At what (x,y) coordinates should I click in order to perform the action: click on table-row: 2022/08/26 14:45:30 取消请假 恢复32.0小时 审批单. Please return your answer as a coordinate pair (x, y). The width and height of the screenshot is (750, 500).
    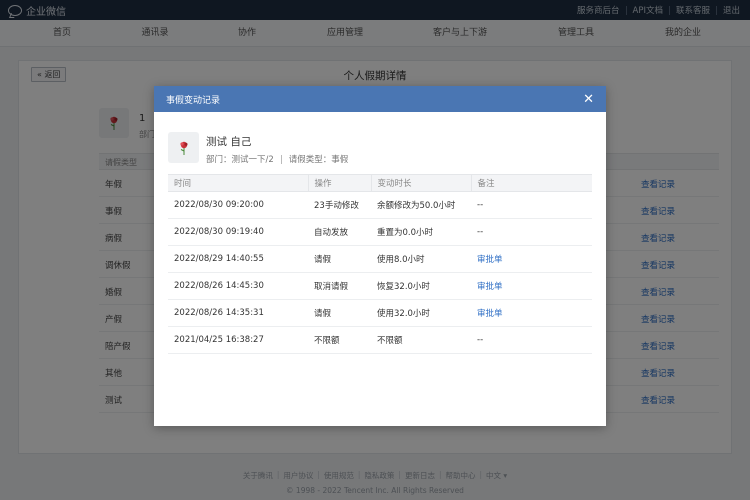
    Looking at the image, I should click on (380, 286).